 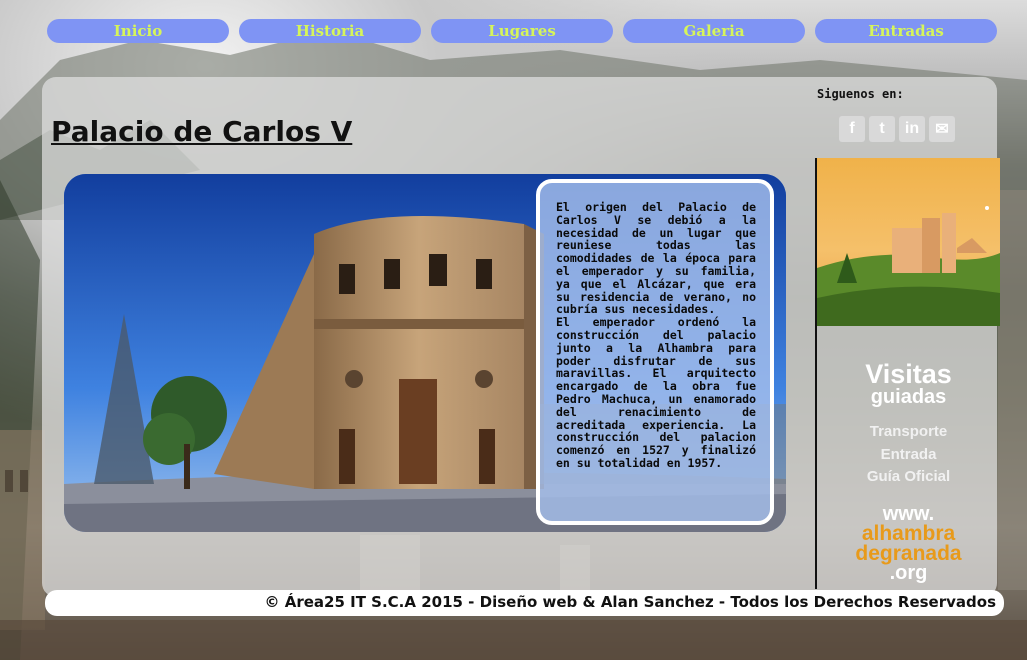 I want to click on facebook-icon: f, so click(x=852, y=129).